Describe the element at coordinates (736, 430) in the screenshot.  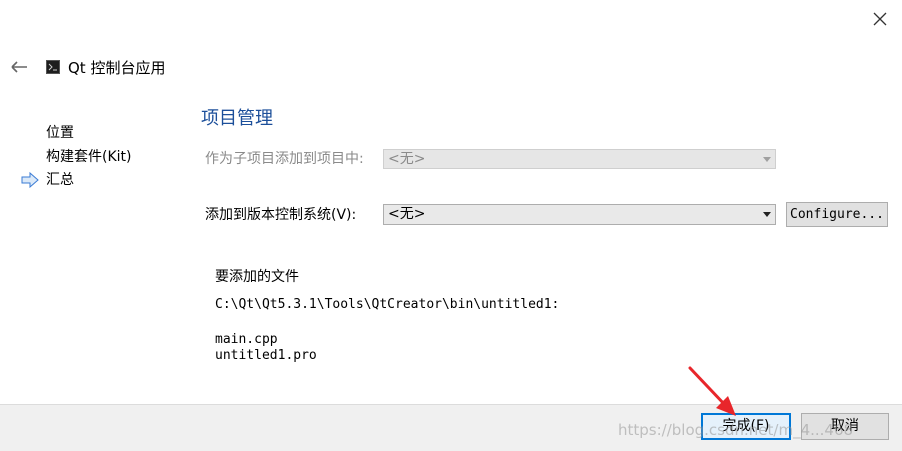
I see `watermark: https://blog.csdn.net/m_4...468` at that location.